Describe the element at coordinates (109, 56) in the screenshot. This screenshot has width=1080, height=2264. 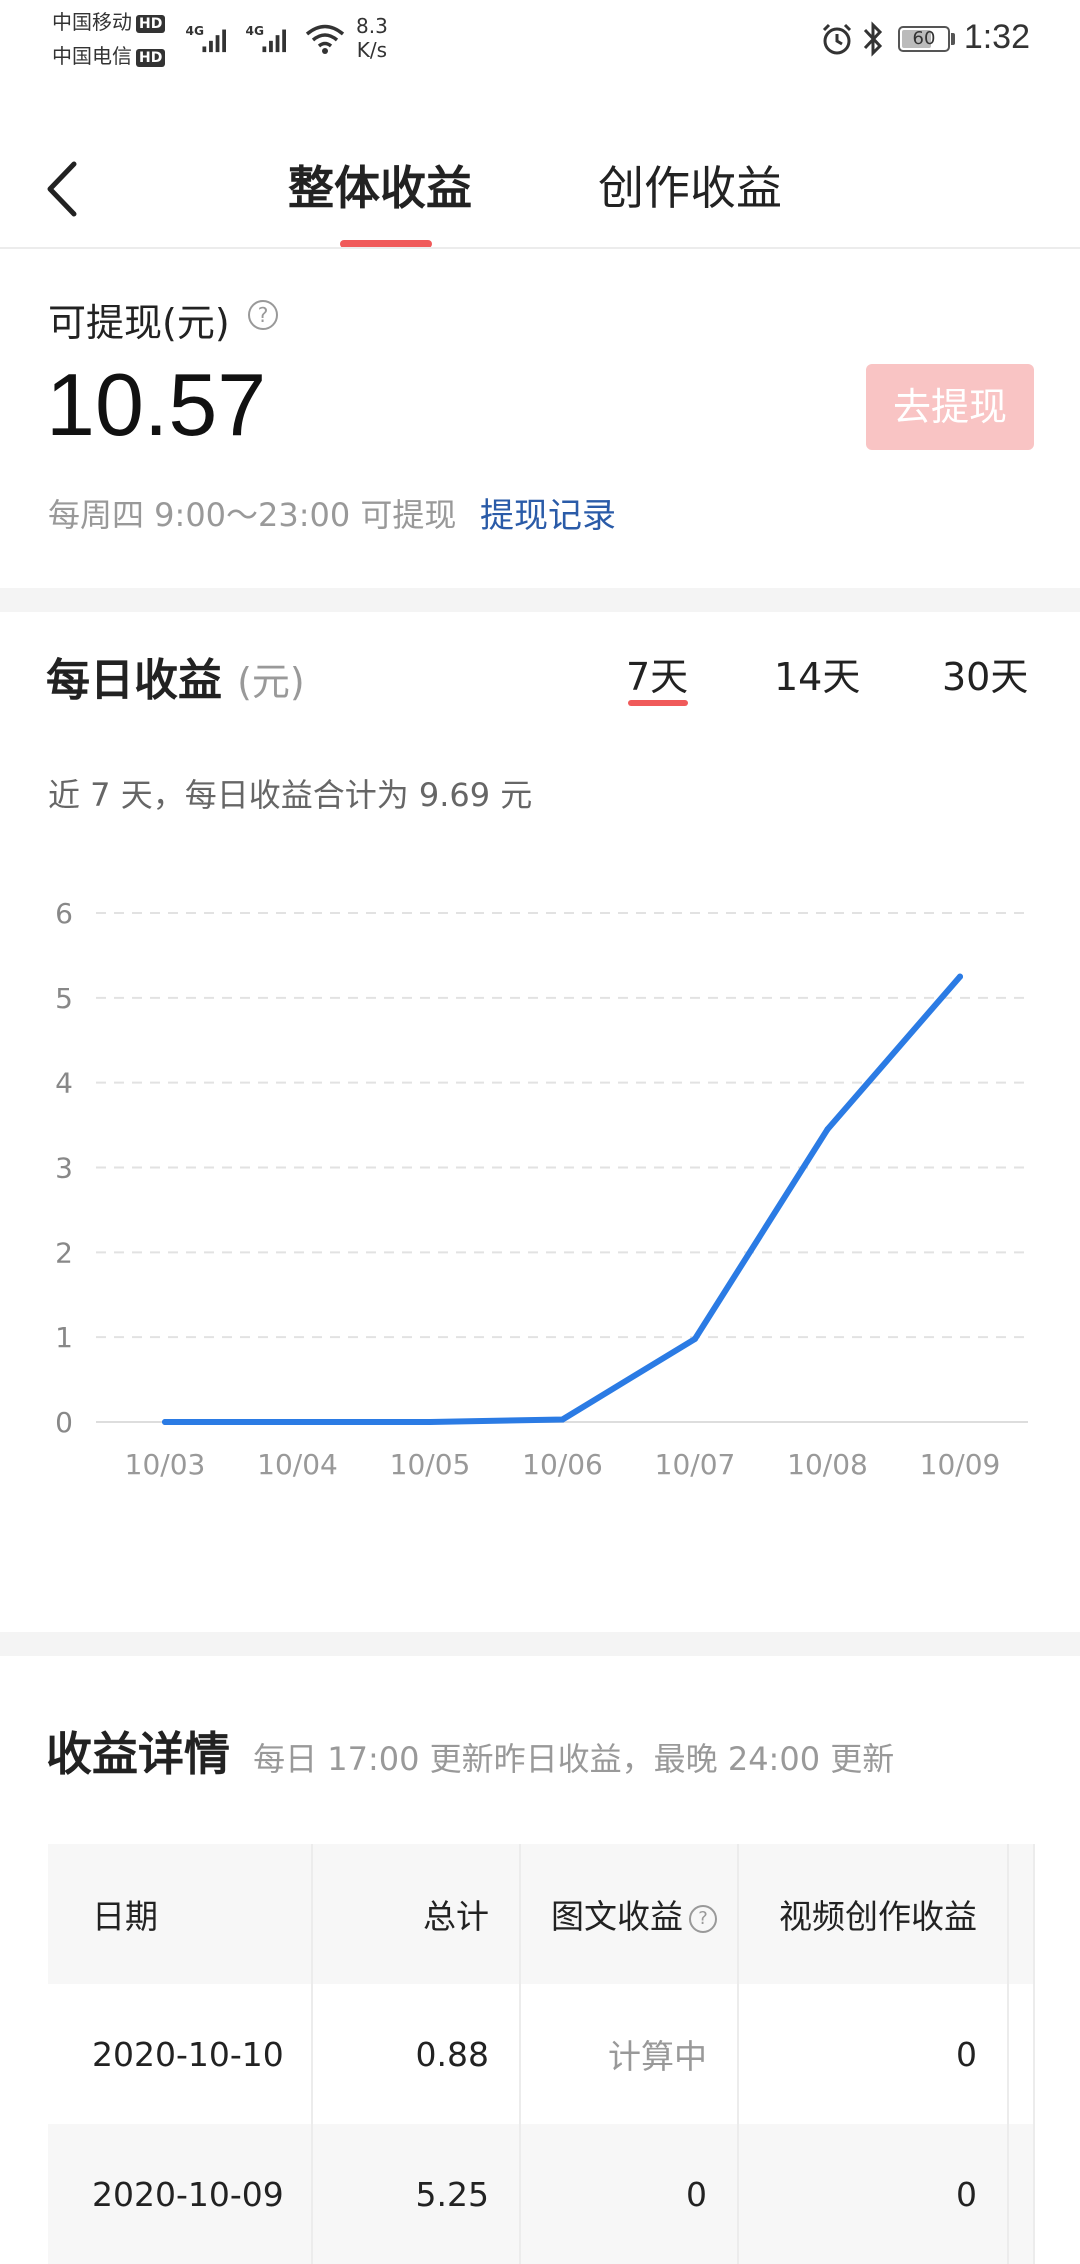
I see `carrier-2: 中国电信 HD` at that location.